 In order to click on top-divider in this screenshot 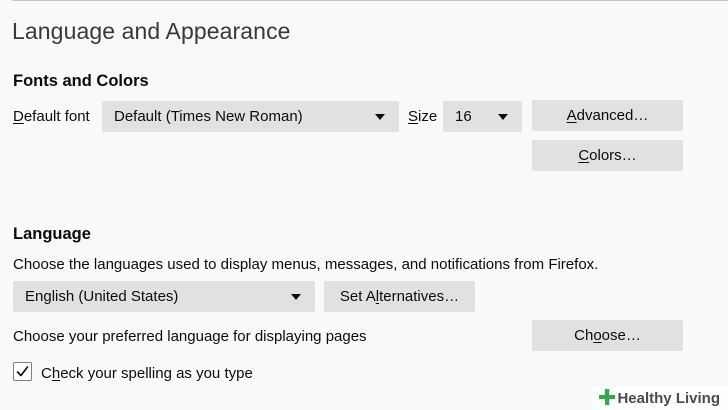, I will do `click(370, 0)`.